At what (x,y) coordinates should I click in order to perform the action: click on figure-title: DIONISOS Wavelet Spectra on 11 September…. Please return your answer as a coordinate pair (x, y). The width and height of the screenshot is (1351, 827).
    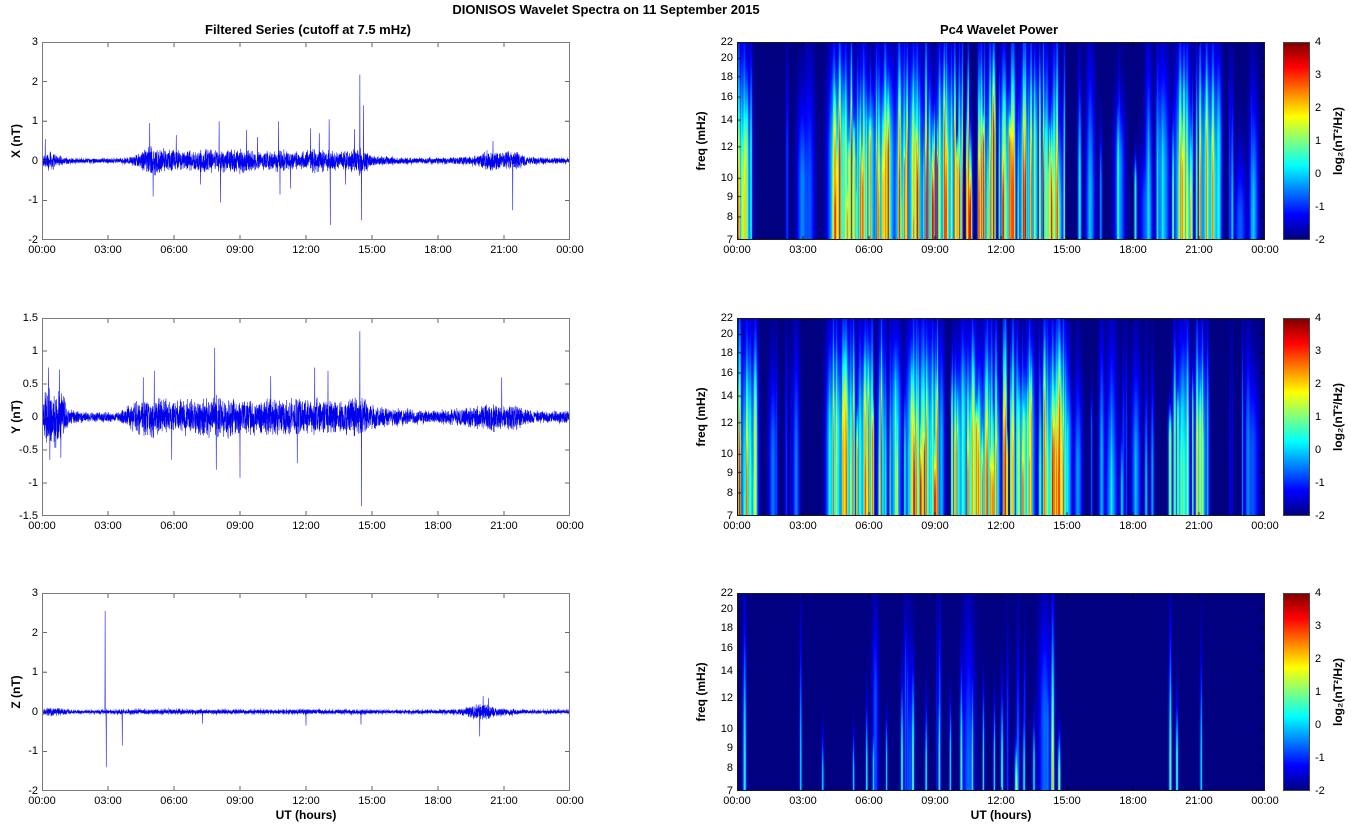
    Looking at the image, I should click on (606, 9).